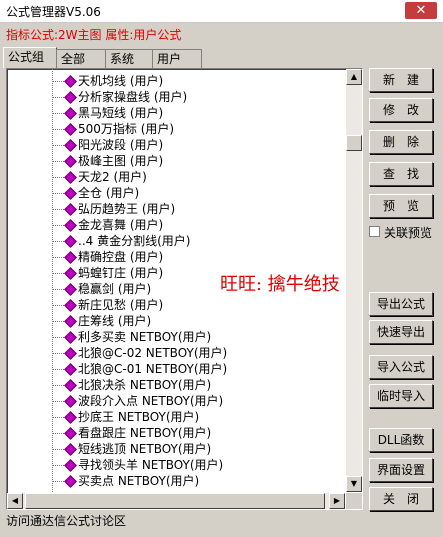 The width and height of the screenshot is (443, 537). I want to click on tree-item: 黑马短线 (用户), so click(197, 113).